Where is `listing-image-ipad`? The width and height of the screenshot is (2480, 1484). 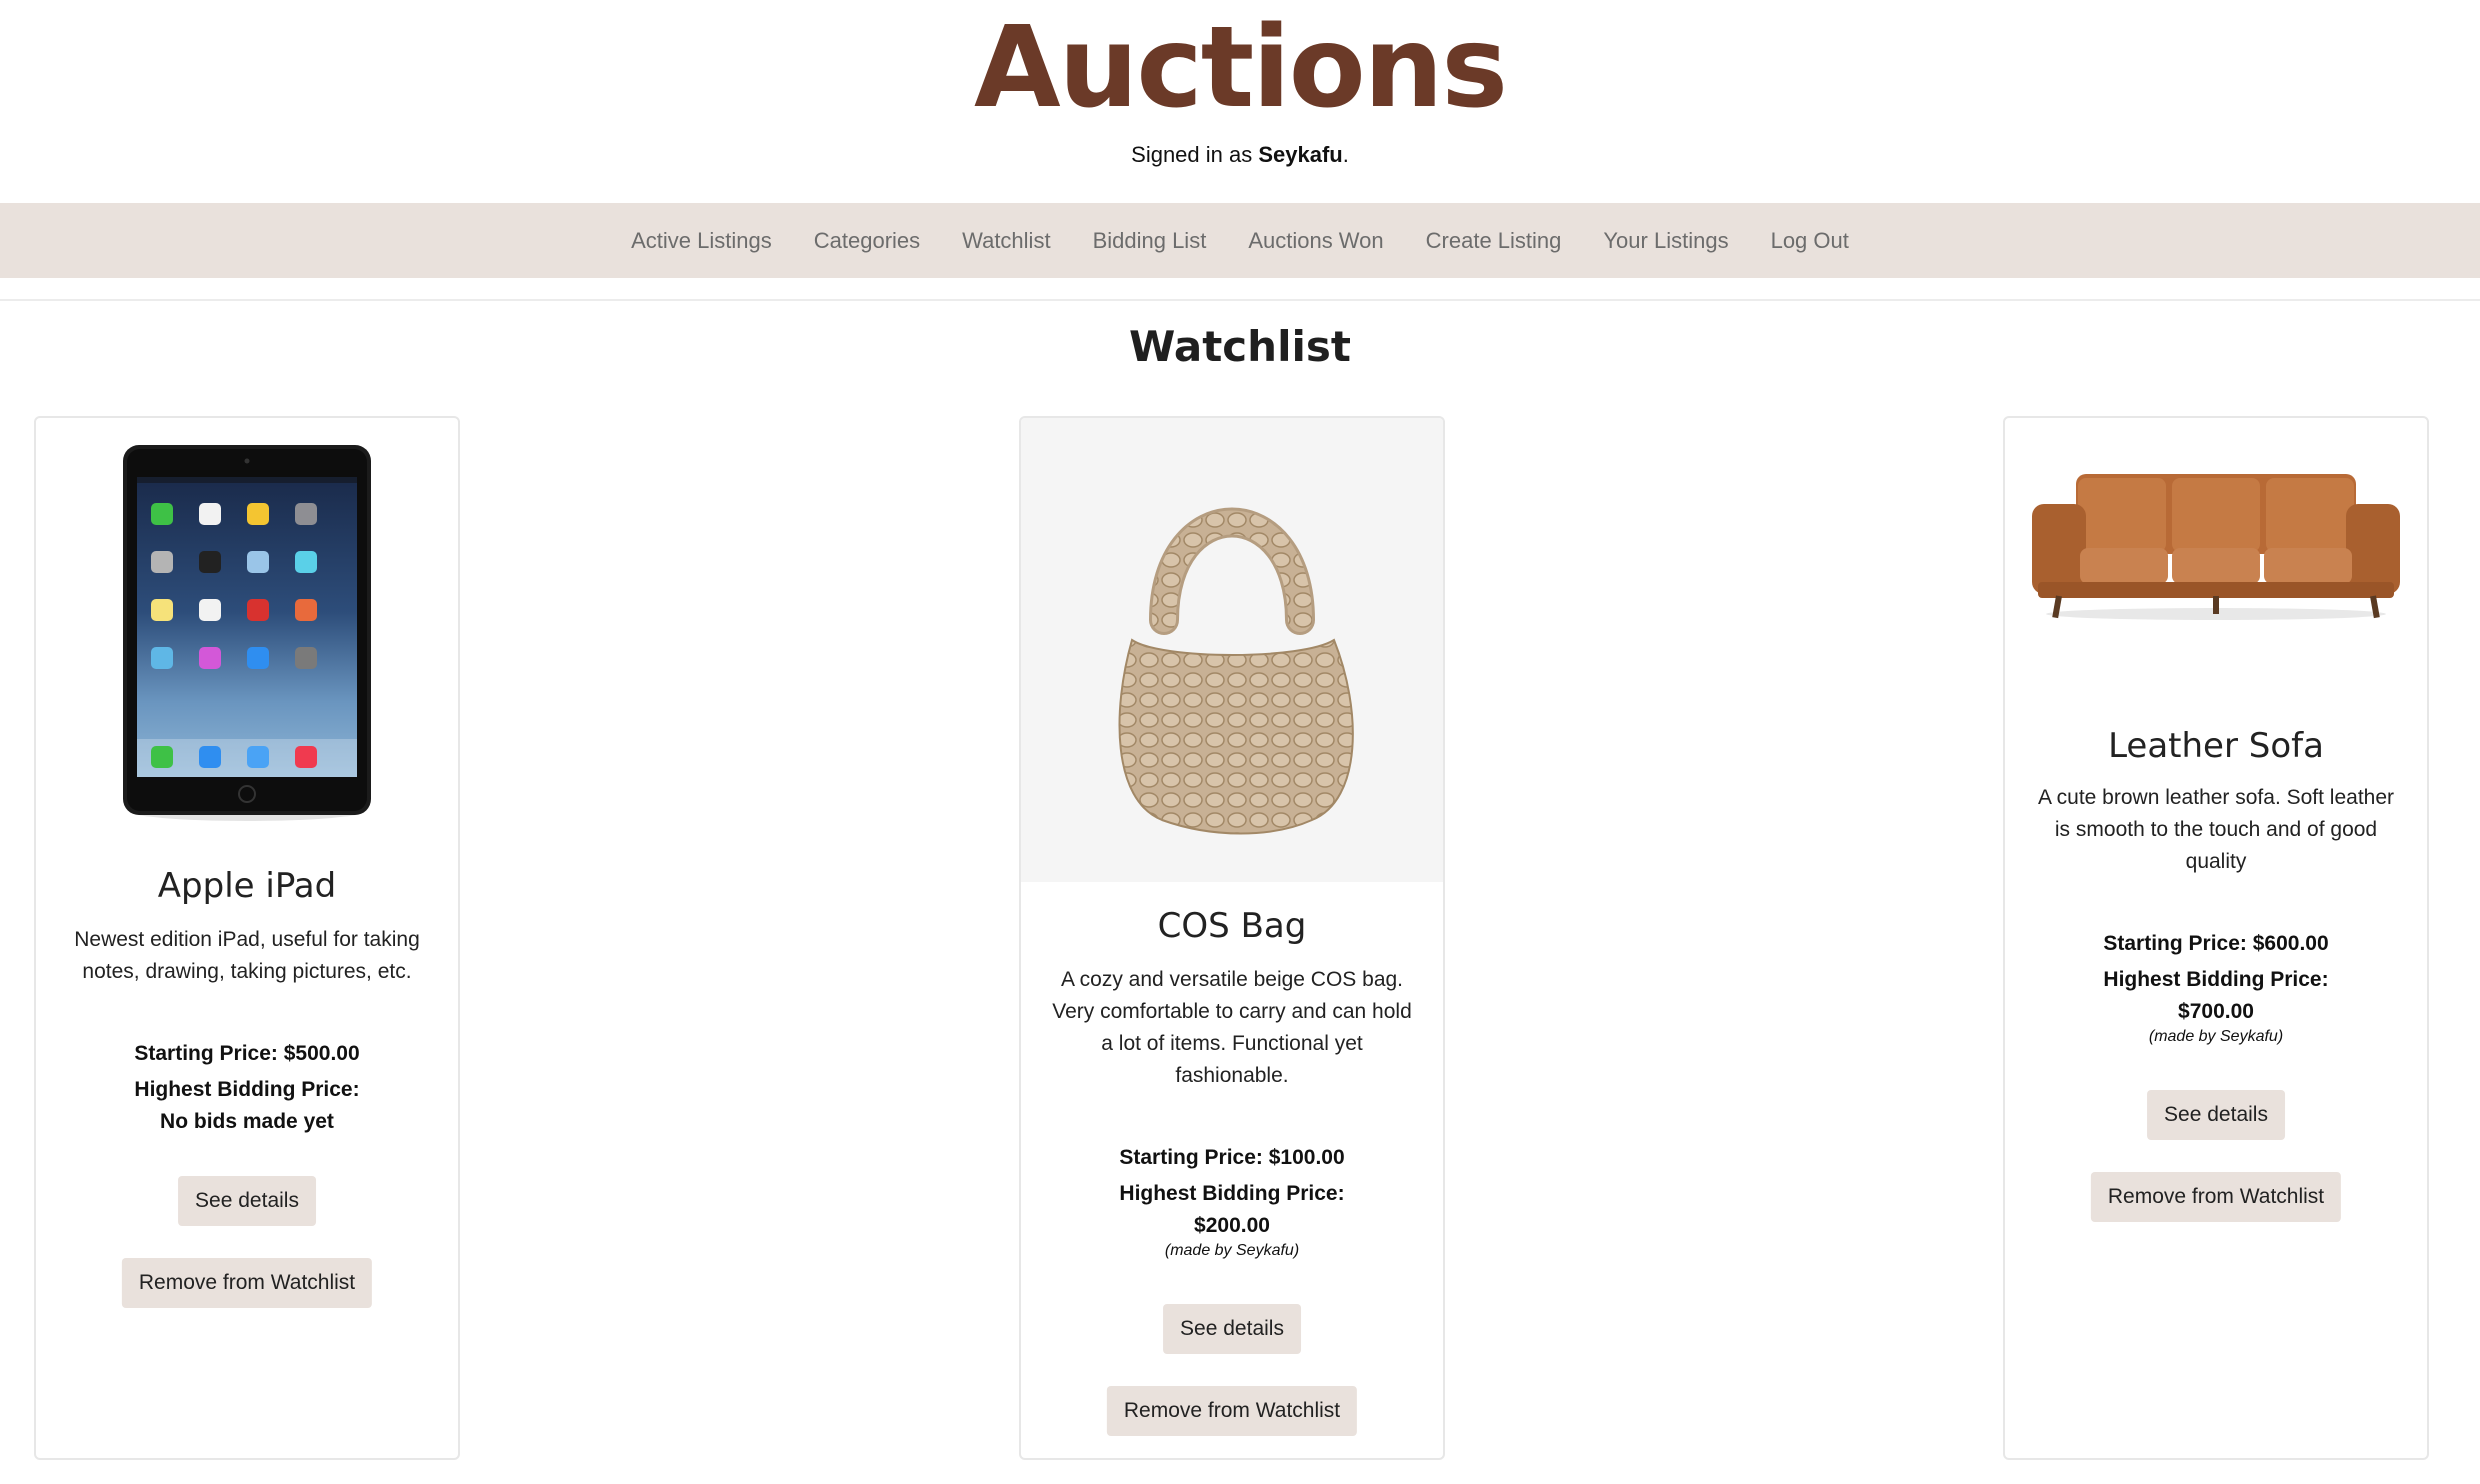
listing-image-ipad is located at coordinates (247, 632).